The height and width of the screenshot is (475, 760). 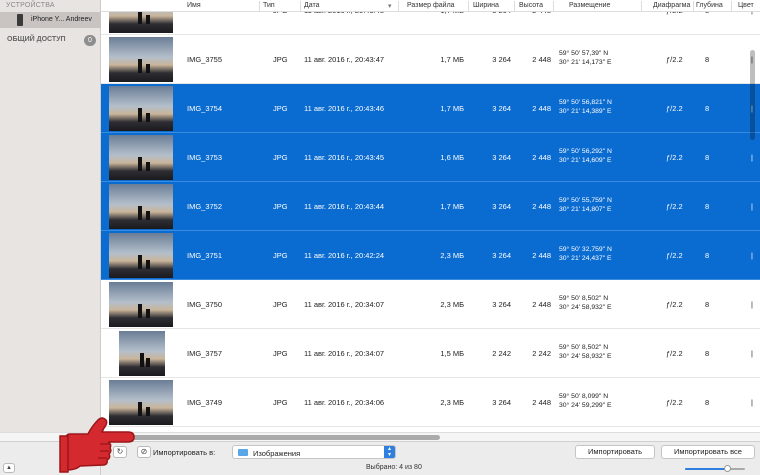 I want to click on slider-knob, so click(x=727, y=468).